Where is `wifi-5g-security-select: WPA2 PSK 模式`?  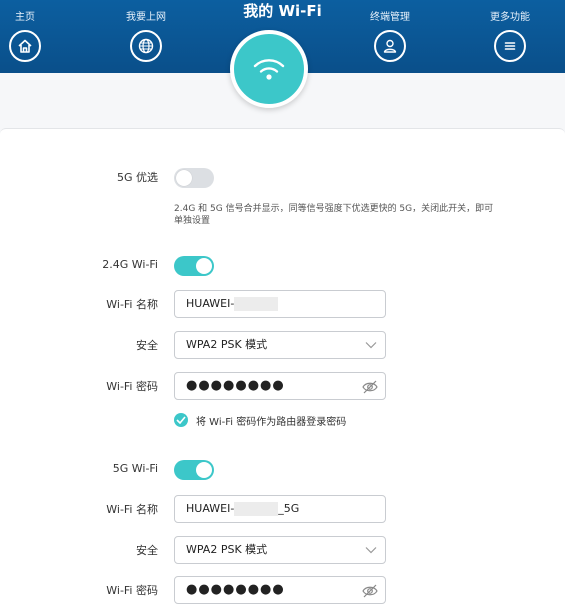 wifi-5g-security-select: WPA2 PSK 模式 is located at coordinates (280, 550).